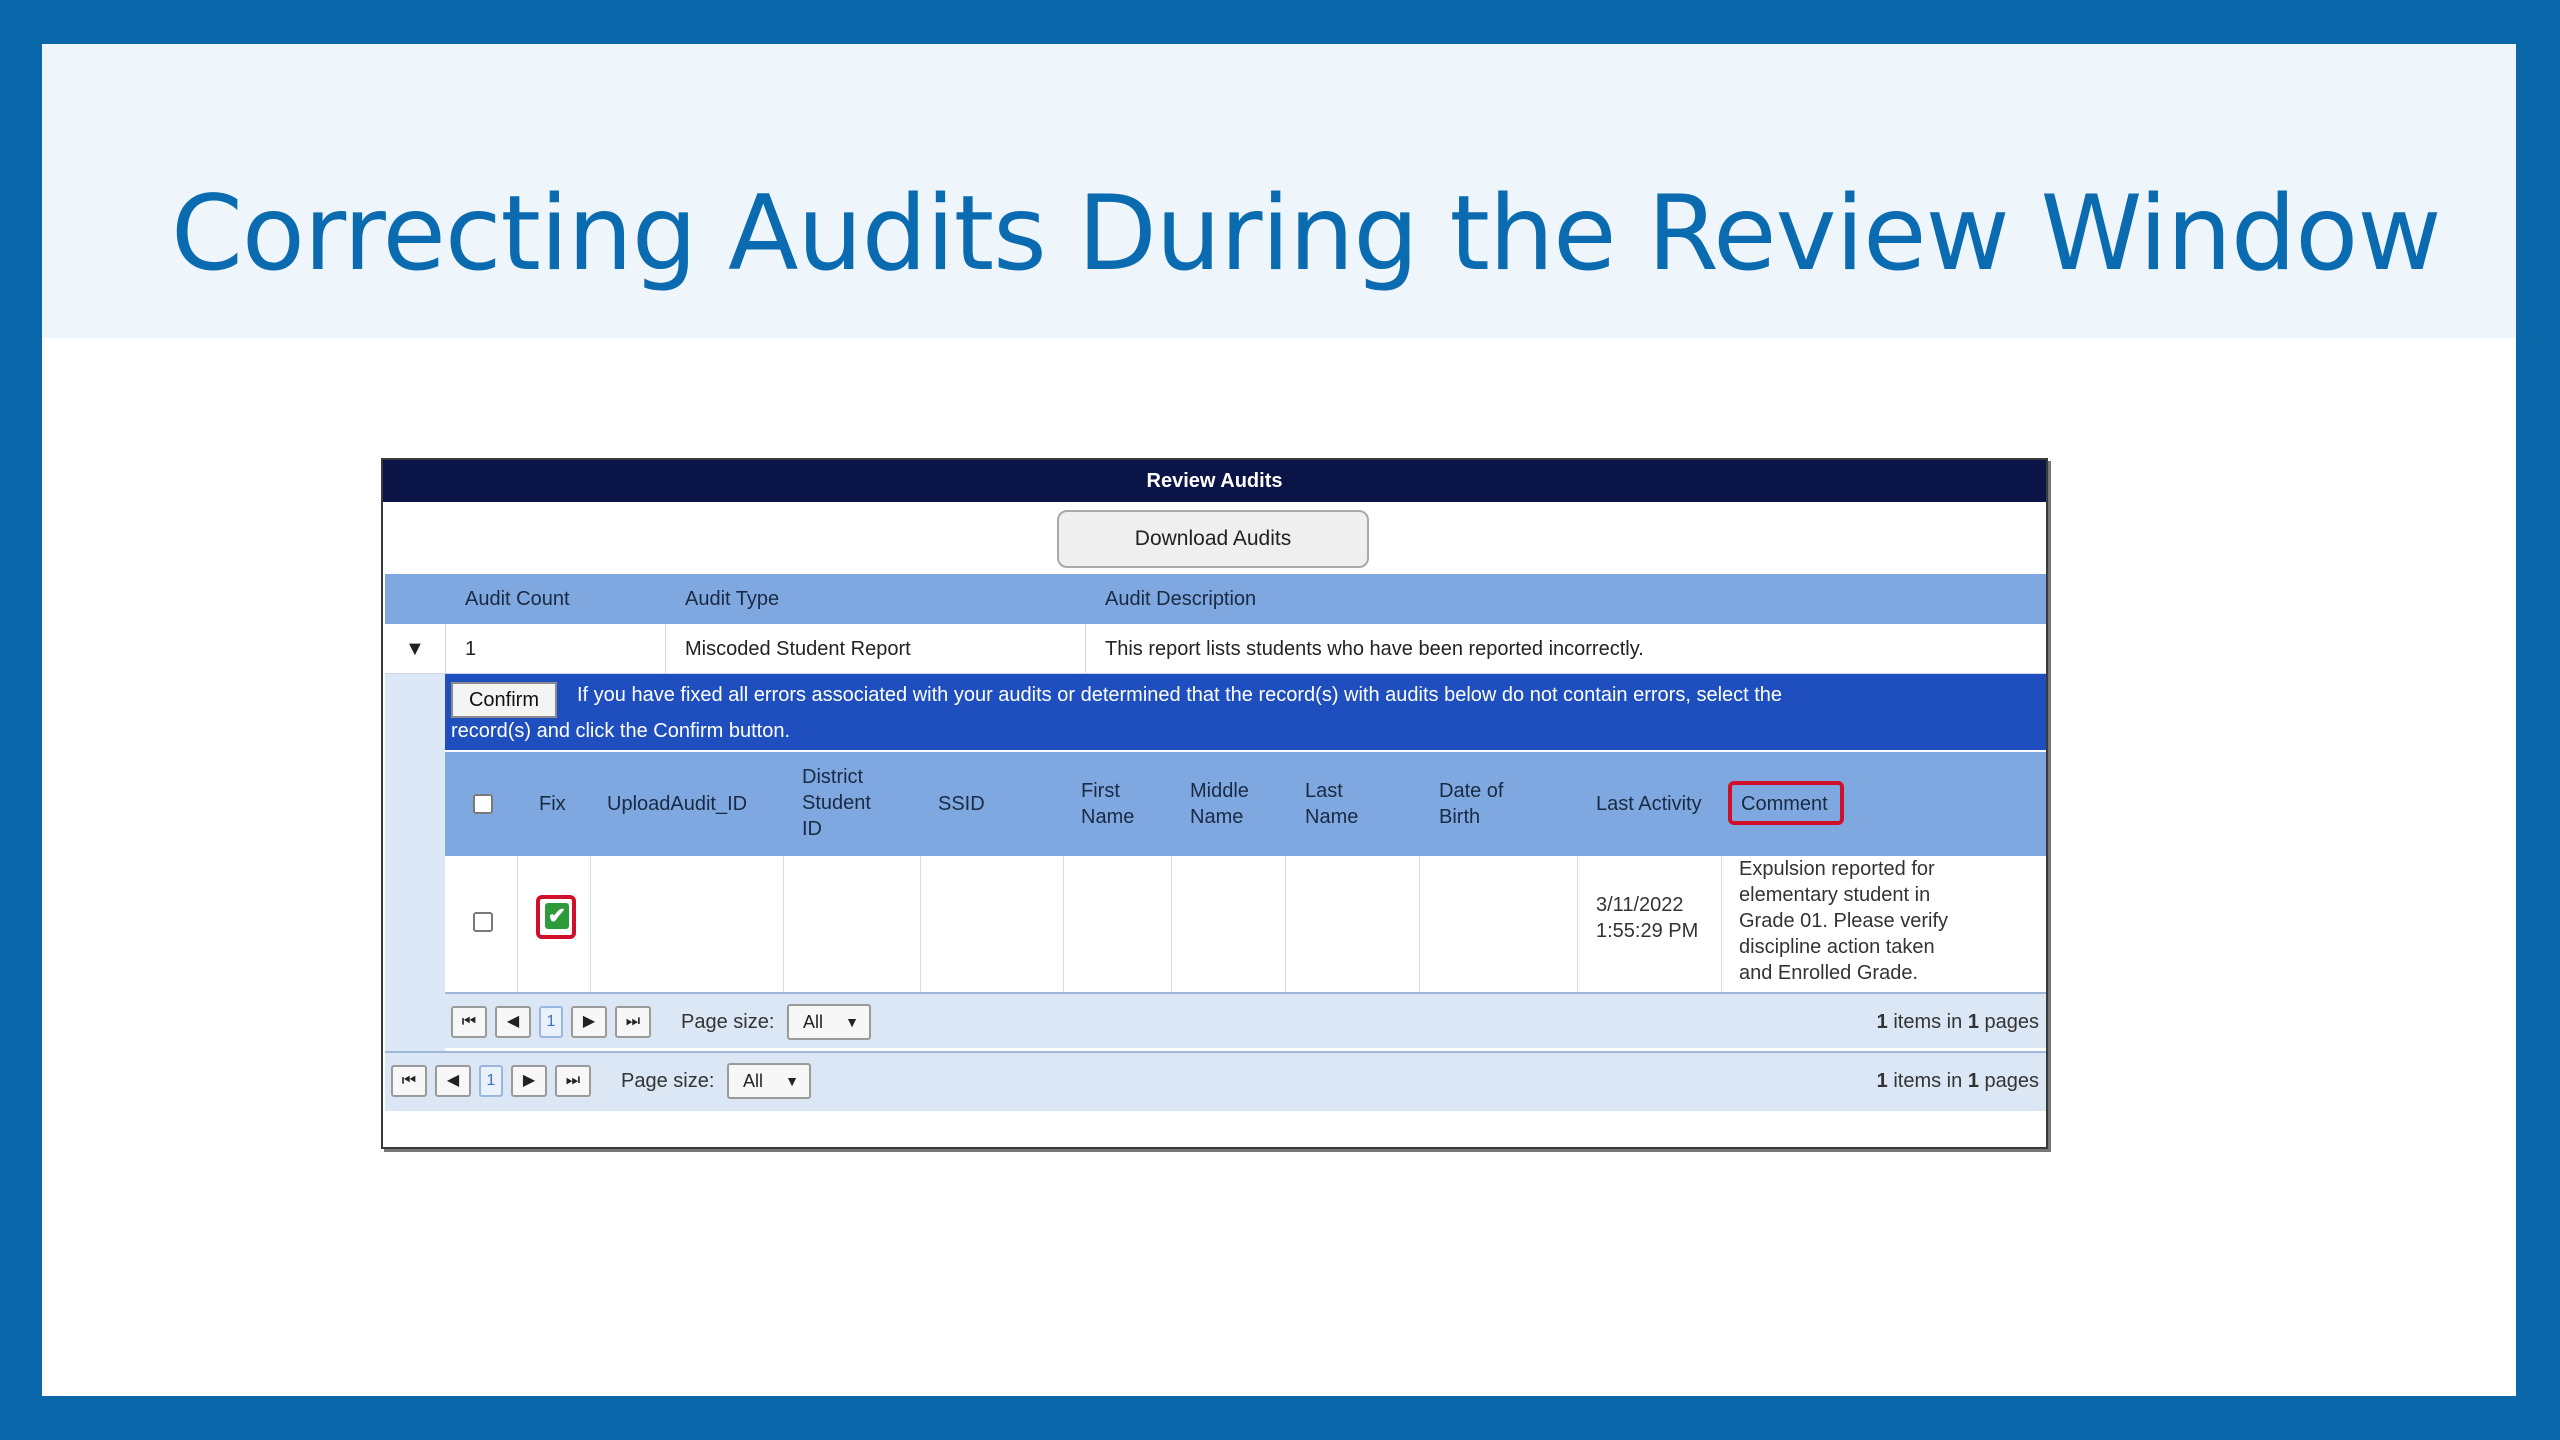  What do you see at coordinates (504, 700) in the screenshot?
I see `confirm-button: Confirm` at bounding box center [504, 700].